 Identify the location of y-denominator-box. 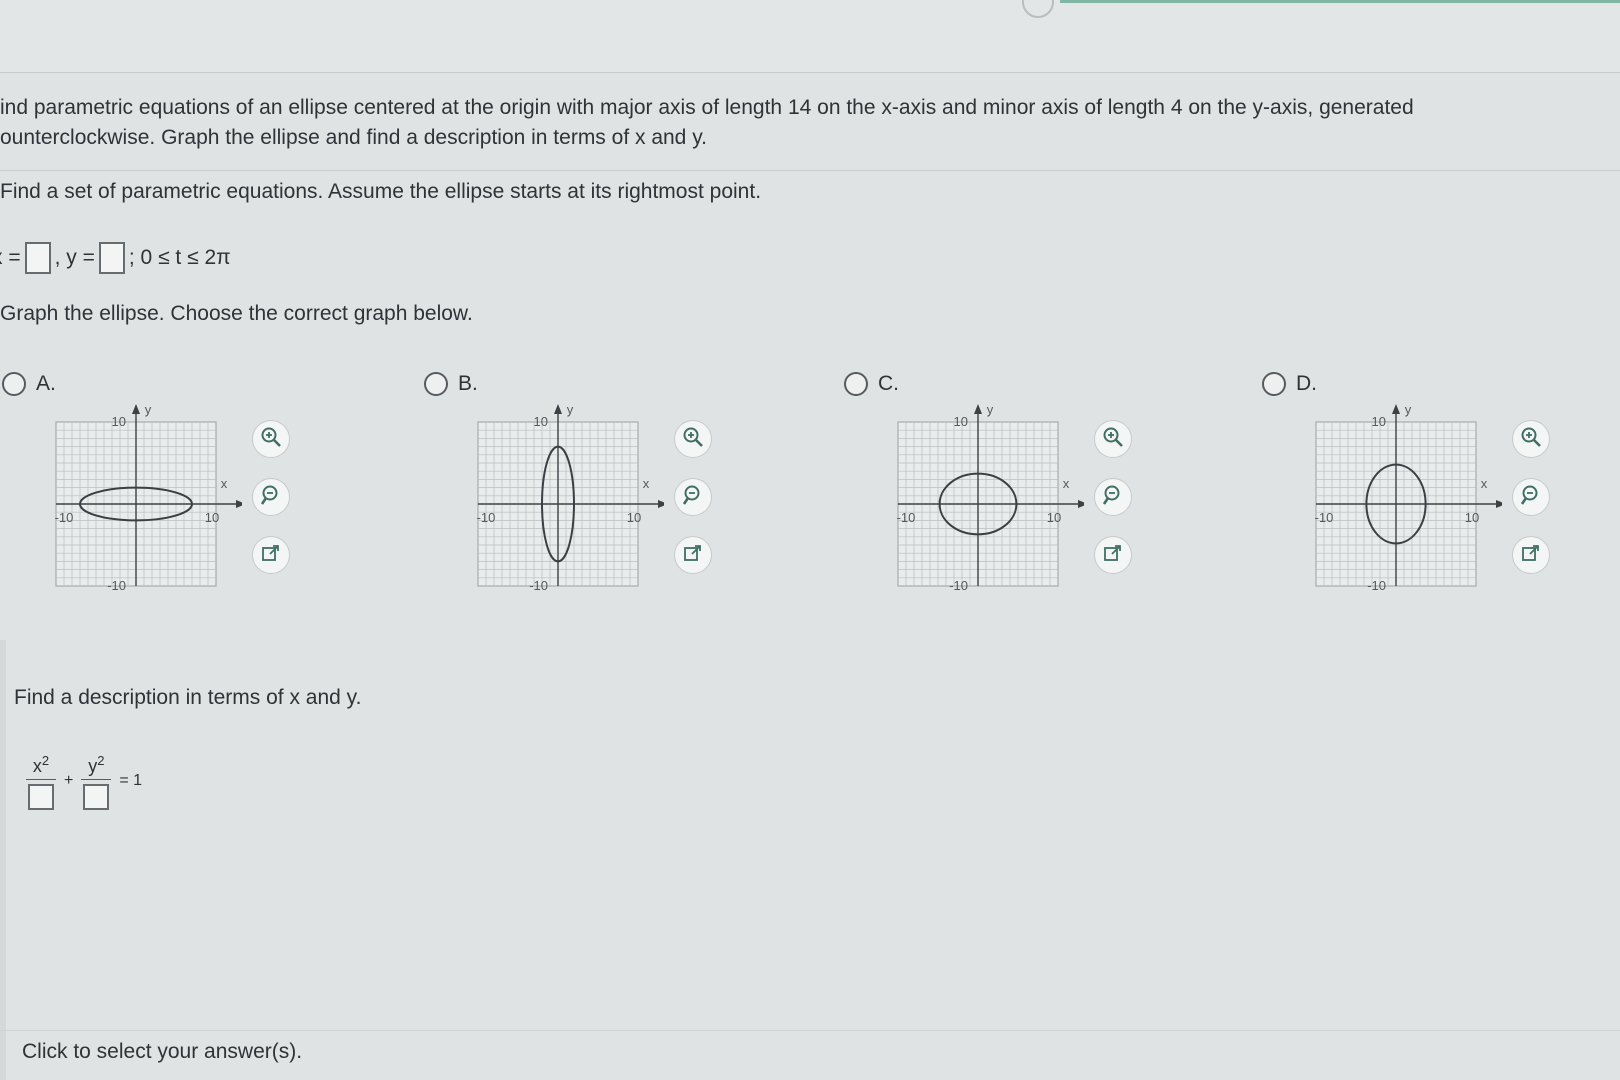
(96, 796).